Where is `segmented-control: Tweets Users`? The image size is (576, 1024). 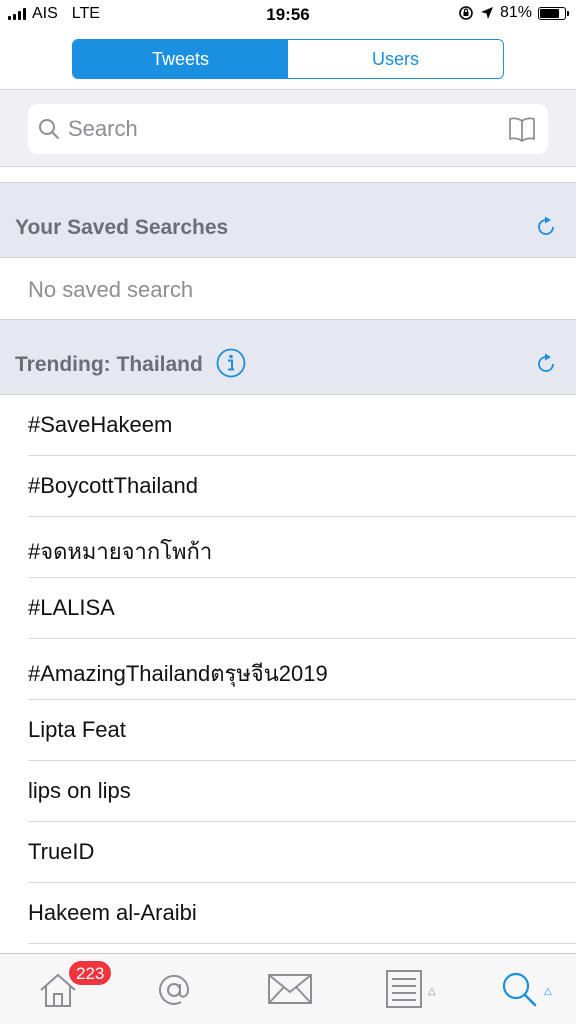
segmented-control: Tweets Users is located at coordinates (288, 59).